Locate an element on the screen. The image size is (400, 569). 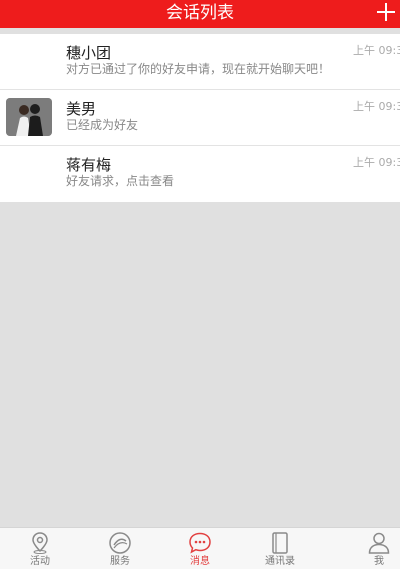
plus-icon is located at coordinates (386, 12).